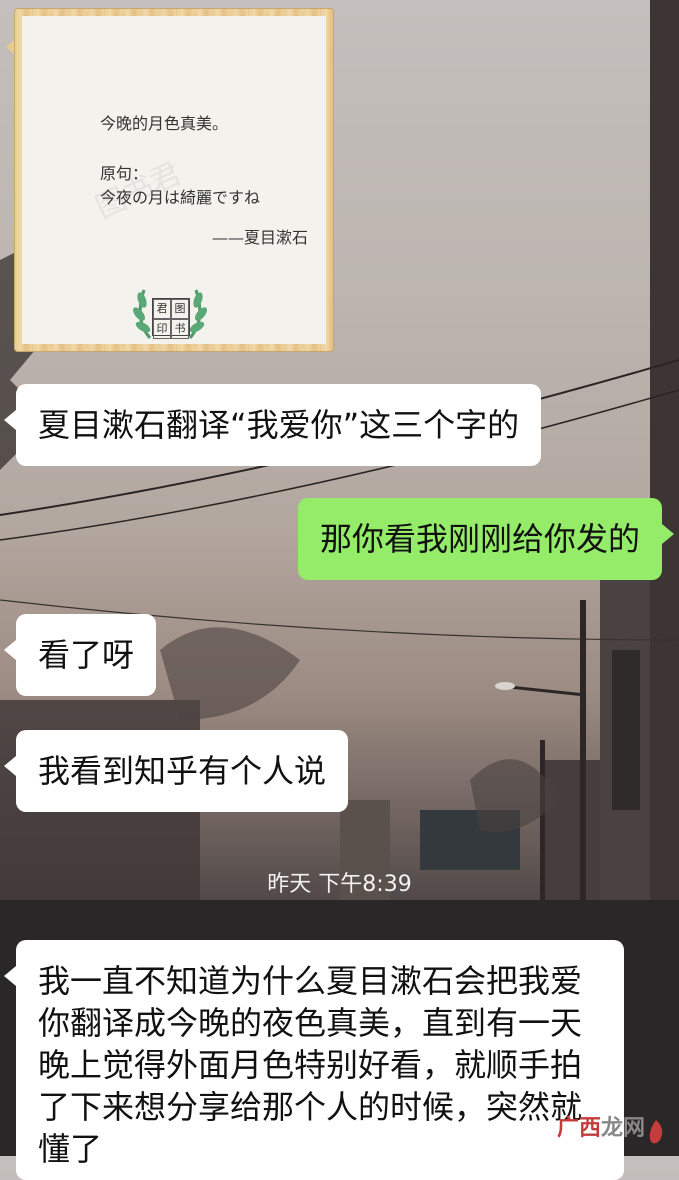 Image resolution: width=679 pixels, height=1180 pixels. I want to click on message-timestamp: 昨天 下午8:39, so click(339, 884).